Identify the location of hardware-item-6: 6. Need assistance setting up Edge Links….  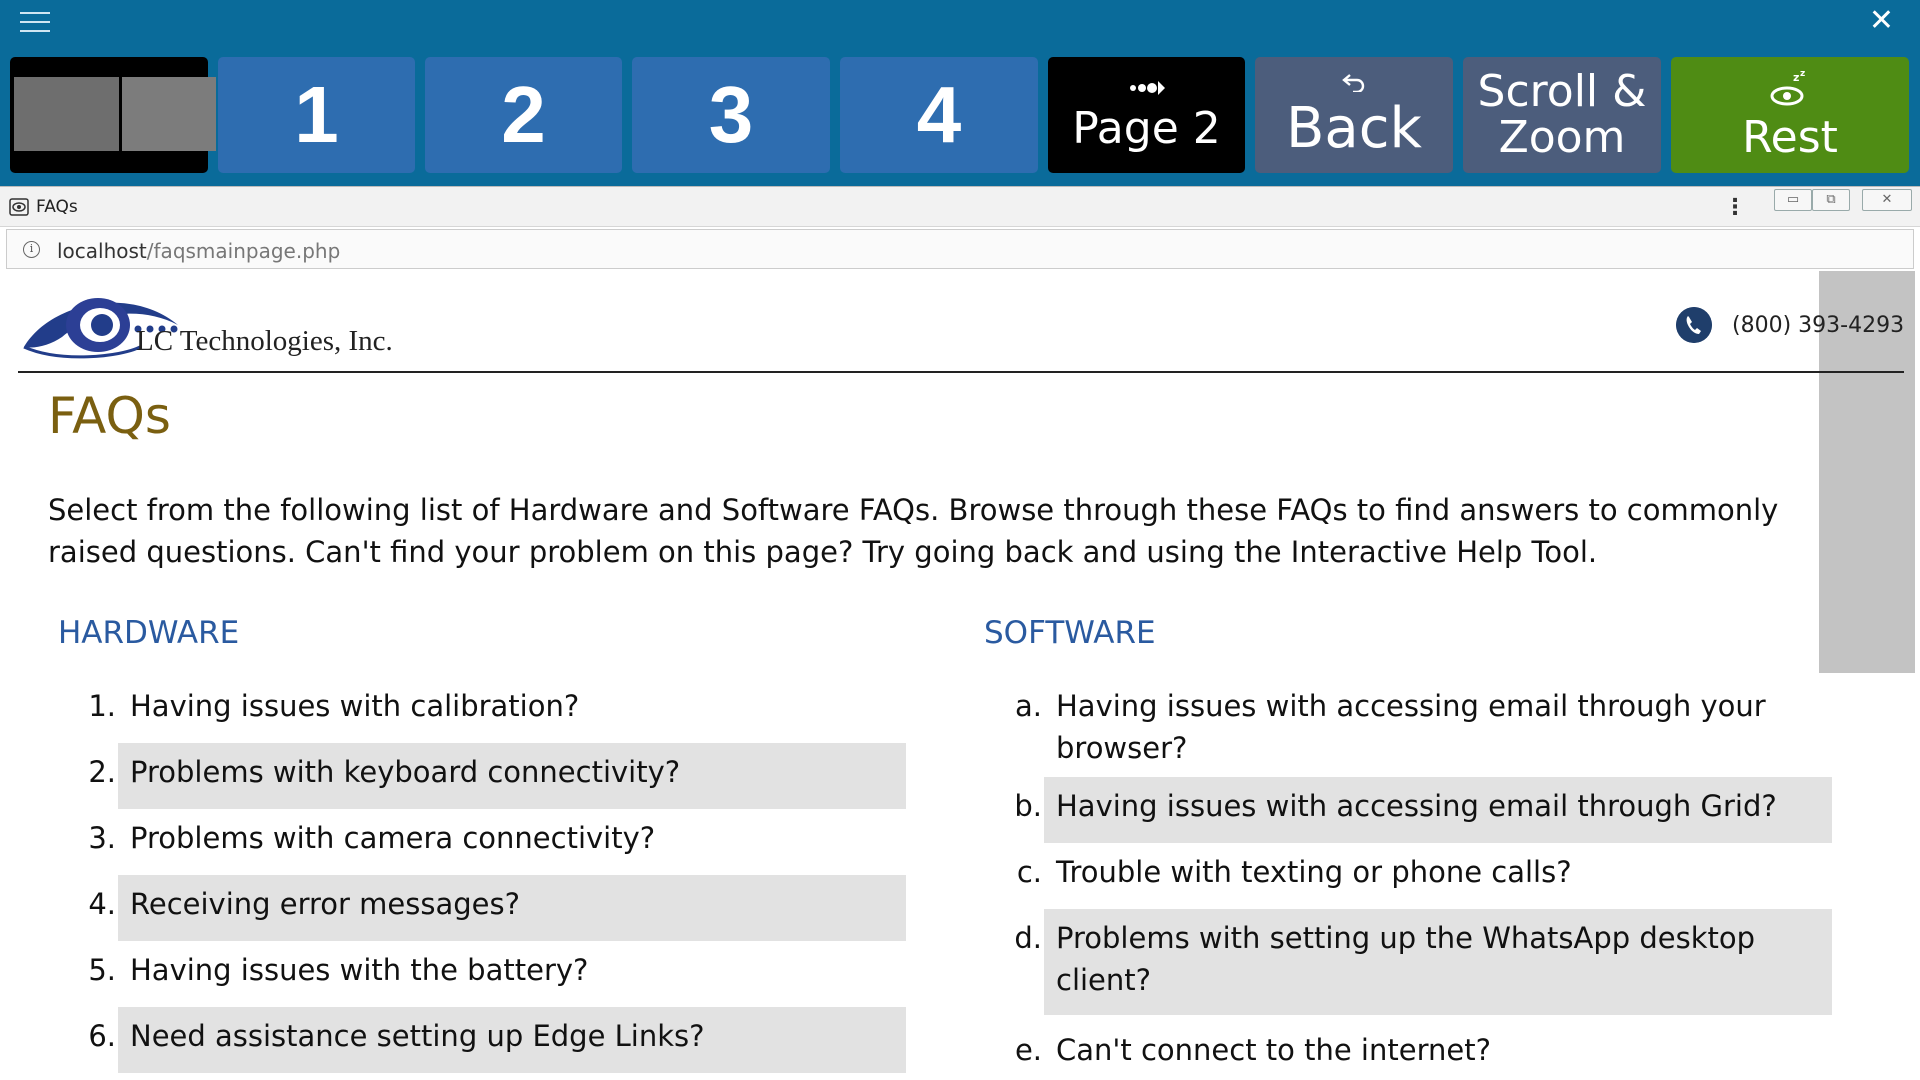
(493, 1040).